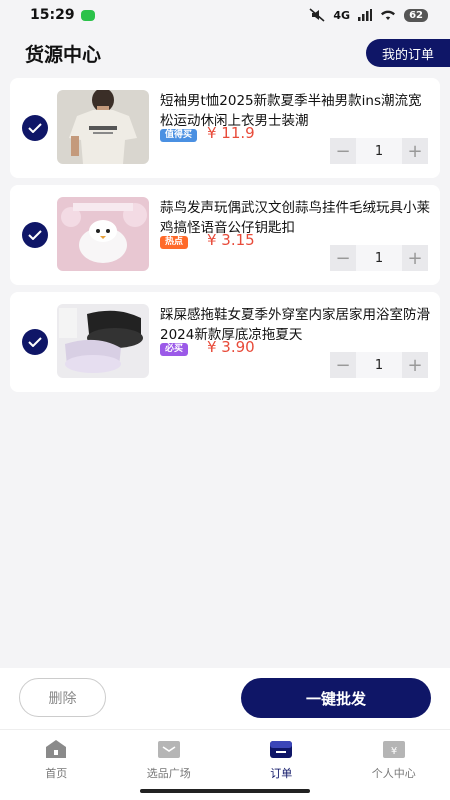 The height and width of the screenshot is (800, 450). I want to click on bottom-tab-bar: 首页 选品广场 订单 ¥ 个人中心, so click(225, 758).